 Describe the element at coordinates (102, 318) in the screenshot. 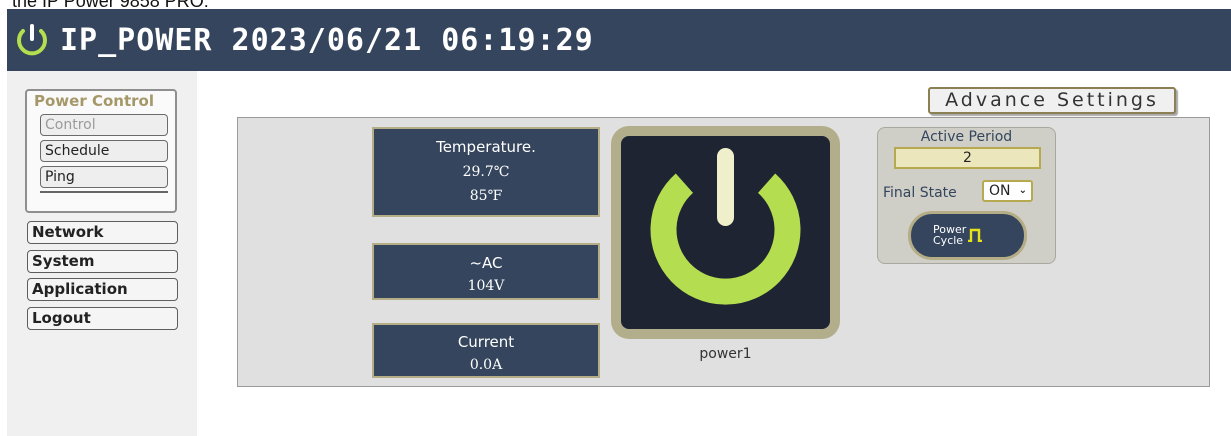

I see `sidebar-item-logout: Logout` at that location.